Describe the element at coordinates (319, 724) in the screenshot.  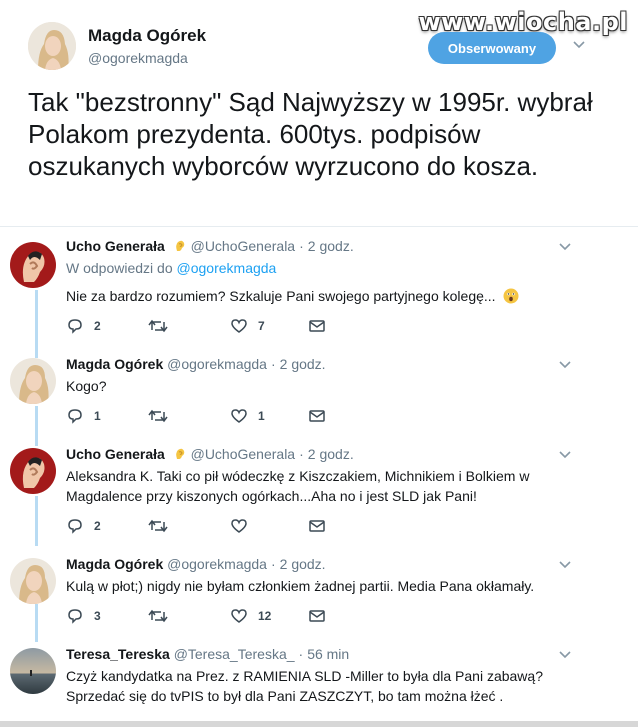
I see `bottom-border` at that location.